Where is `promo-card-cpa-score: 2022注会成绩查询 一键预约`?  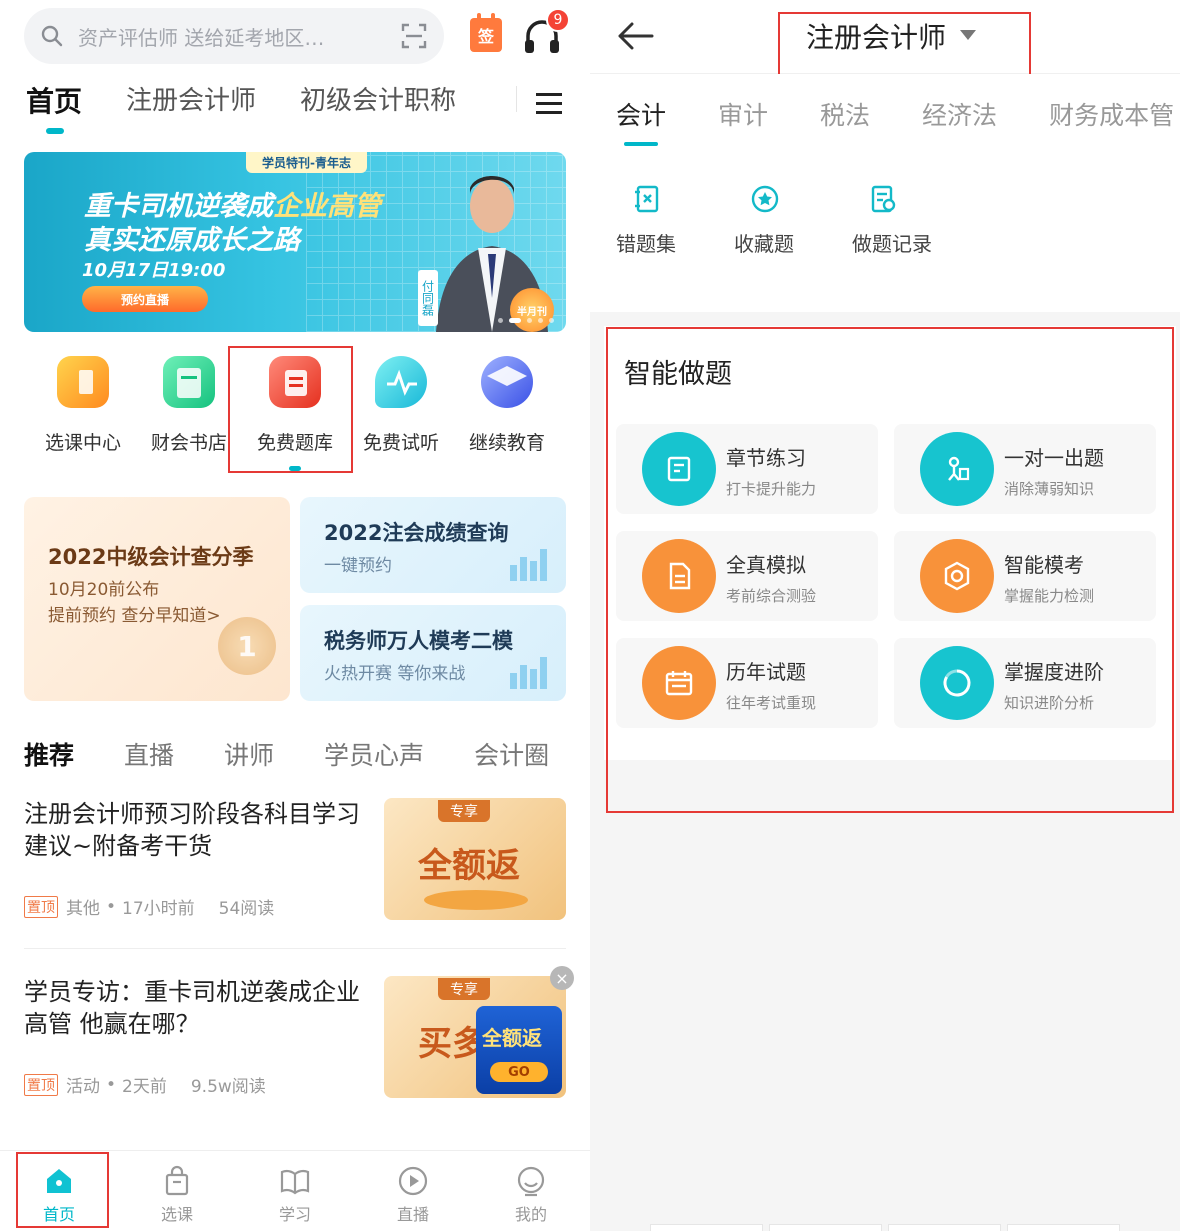
promo-card-cpa-score: 2022注会成绩查询 一键预约 is located at coordinates (433, 545).